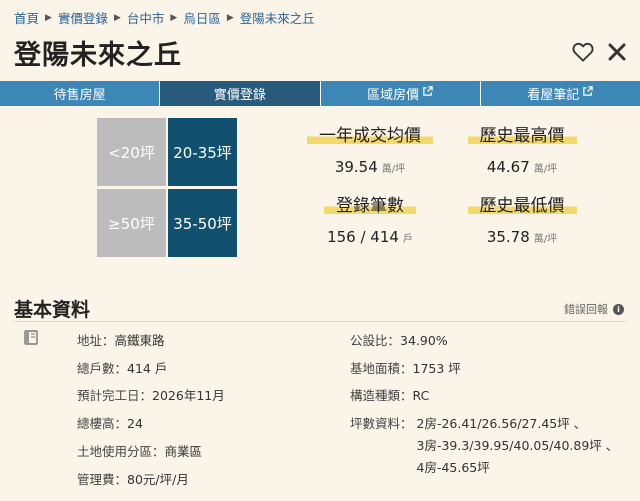  I want to click on stat-annual-avg-price: 一年成交均價 39.54 萬/坪, so click(370, 148).